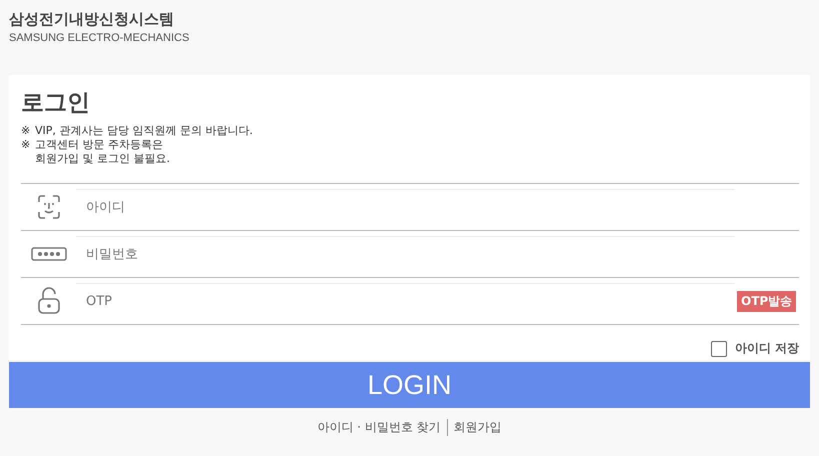  Describe the element at coordinates (48, 301) in the screenshot. I see `lock-icon` at that location.